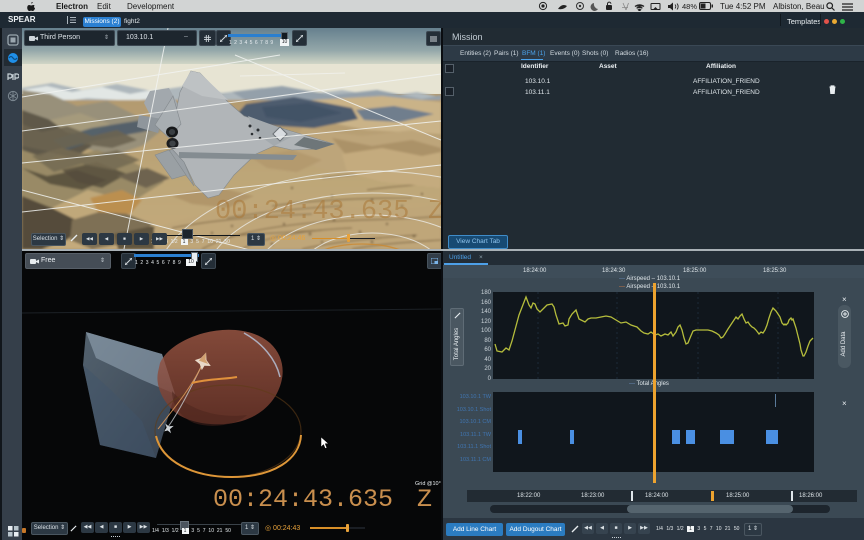 This screenshot has width=864, height=540. I want to click on svg-text: 00:24:43.635, so click(312, 212).